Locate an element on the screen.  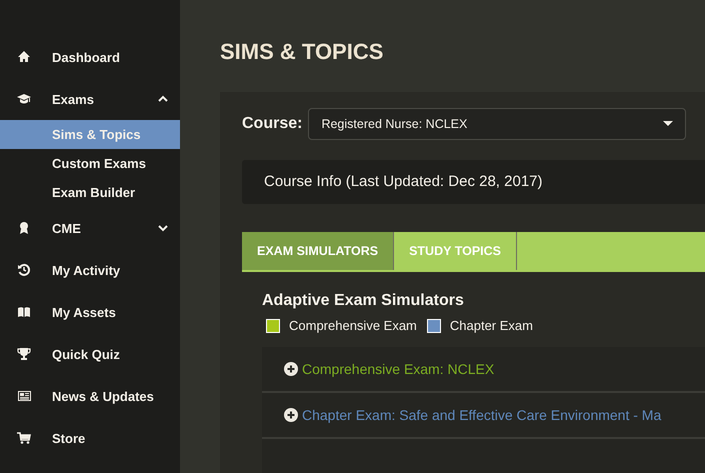
home-icon is located at coordinates (24, 57).